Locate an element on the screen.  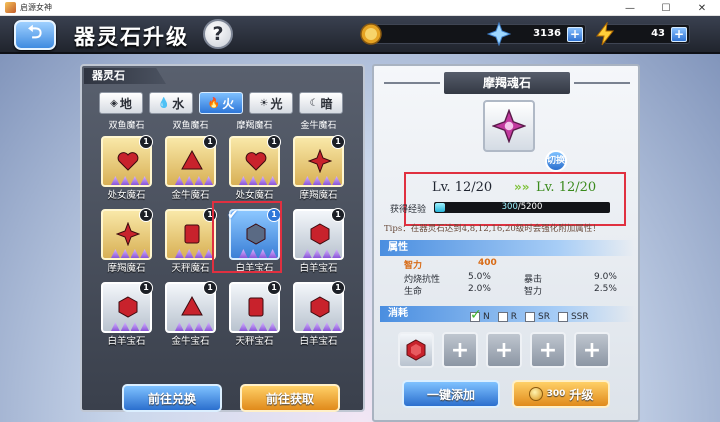
tab-fire: 🔥 火 is located at coordinates (221, 103).